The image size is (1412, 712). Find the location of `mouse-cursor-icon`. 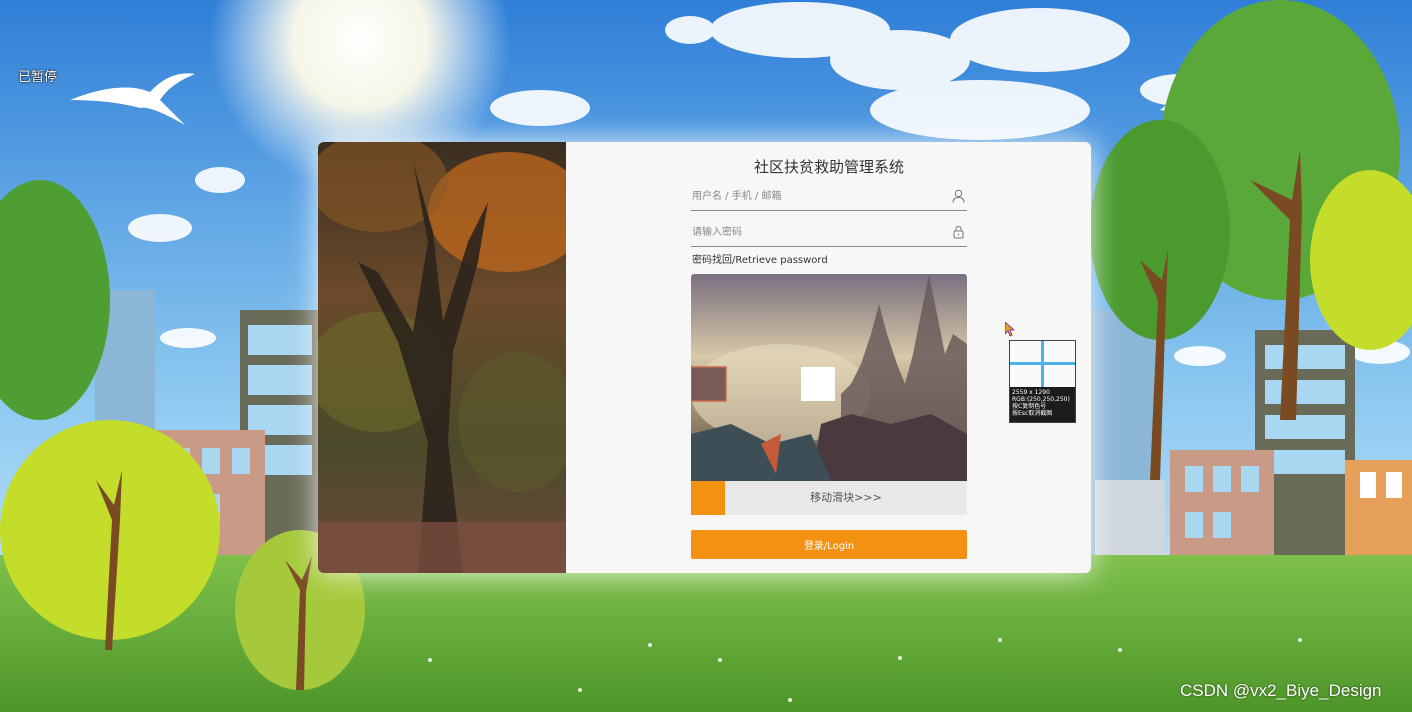

mouse-cursor-icon is located at coordinates (1010, 329).